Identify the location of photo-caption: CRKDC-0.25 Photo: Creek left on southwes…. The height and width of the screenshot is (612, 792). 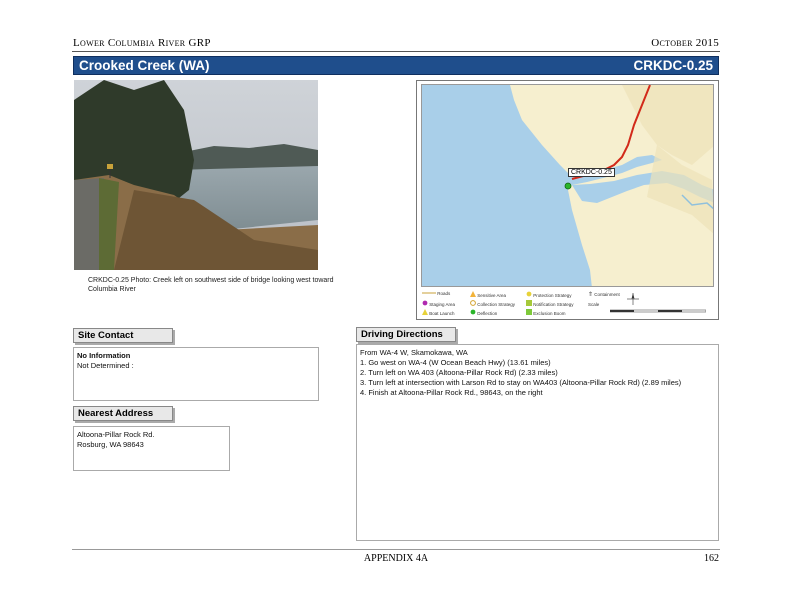
(211, 285).